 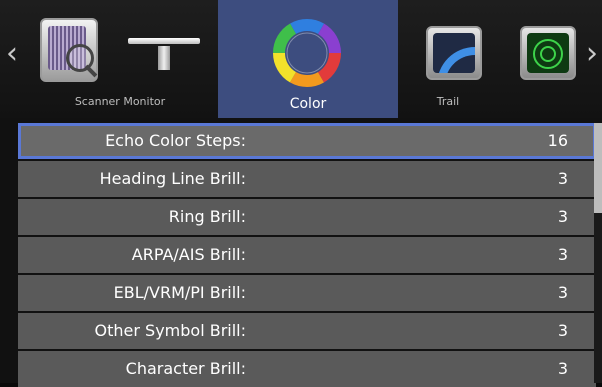 I want to click on tab-scanner-monitor: Scanner Monitor, so click(x=120, y=59).